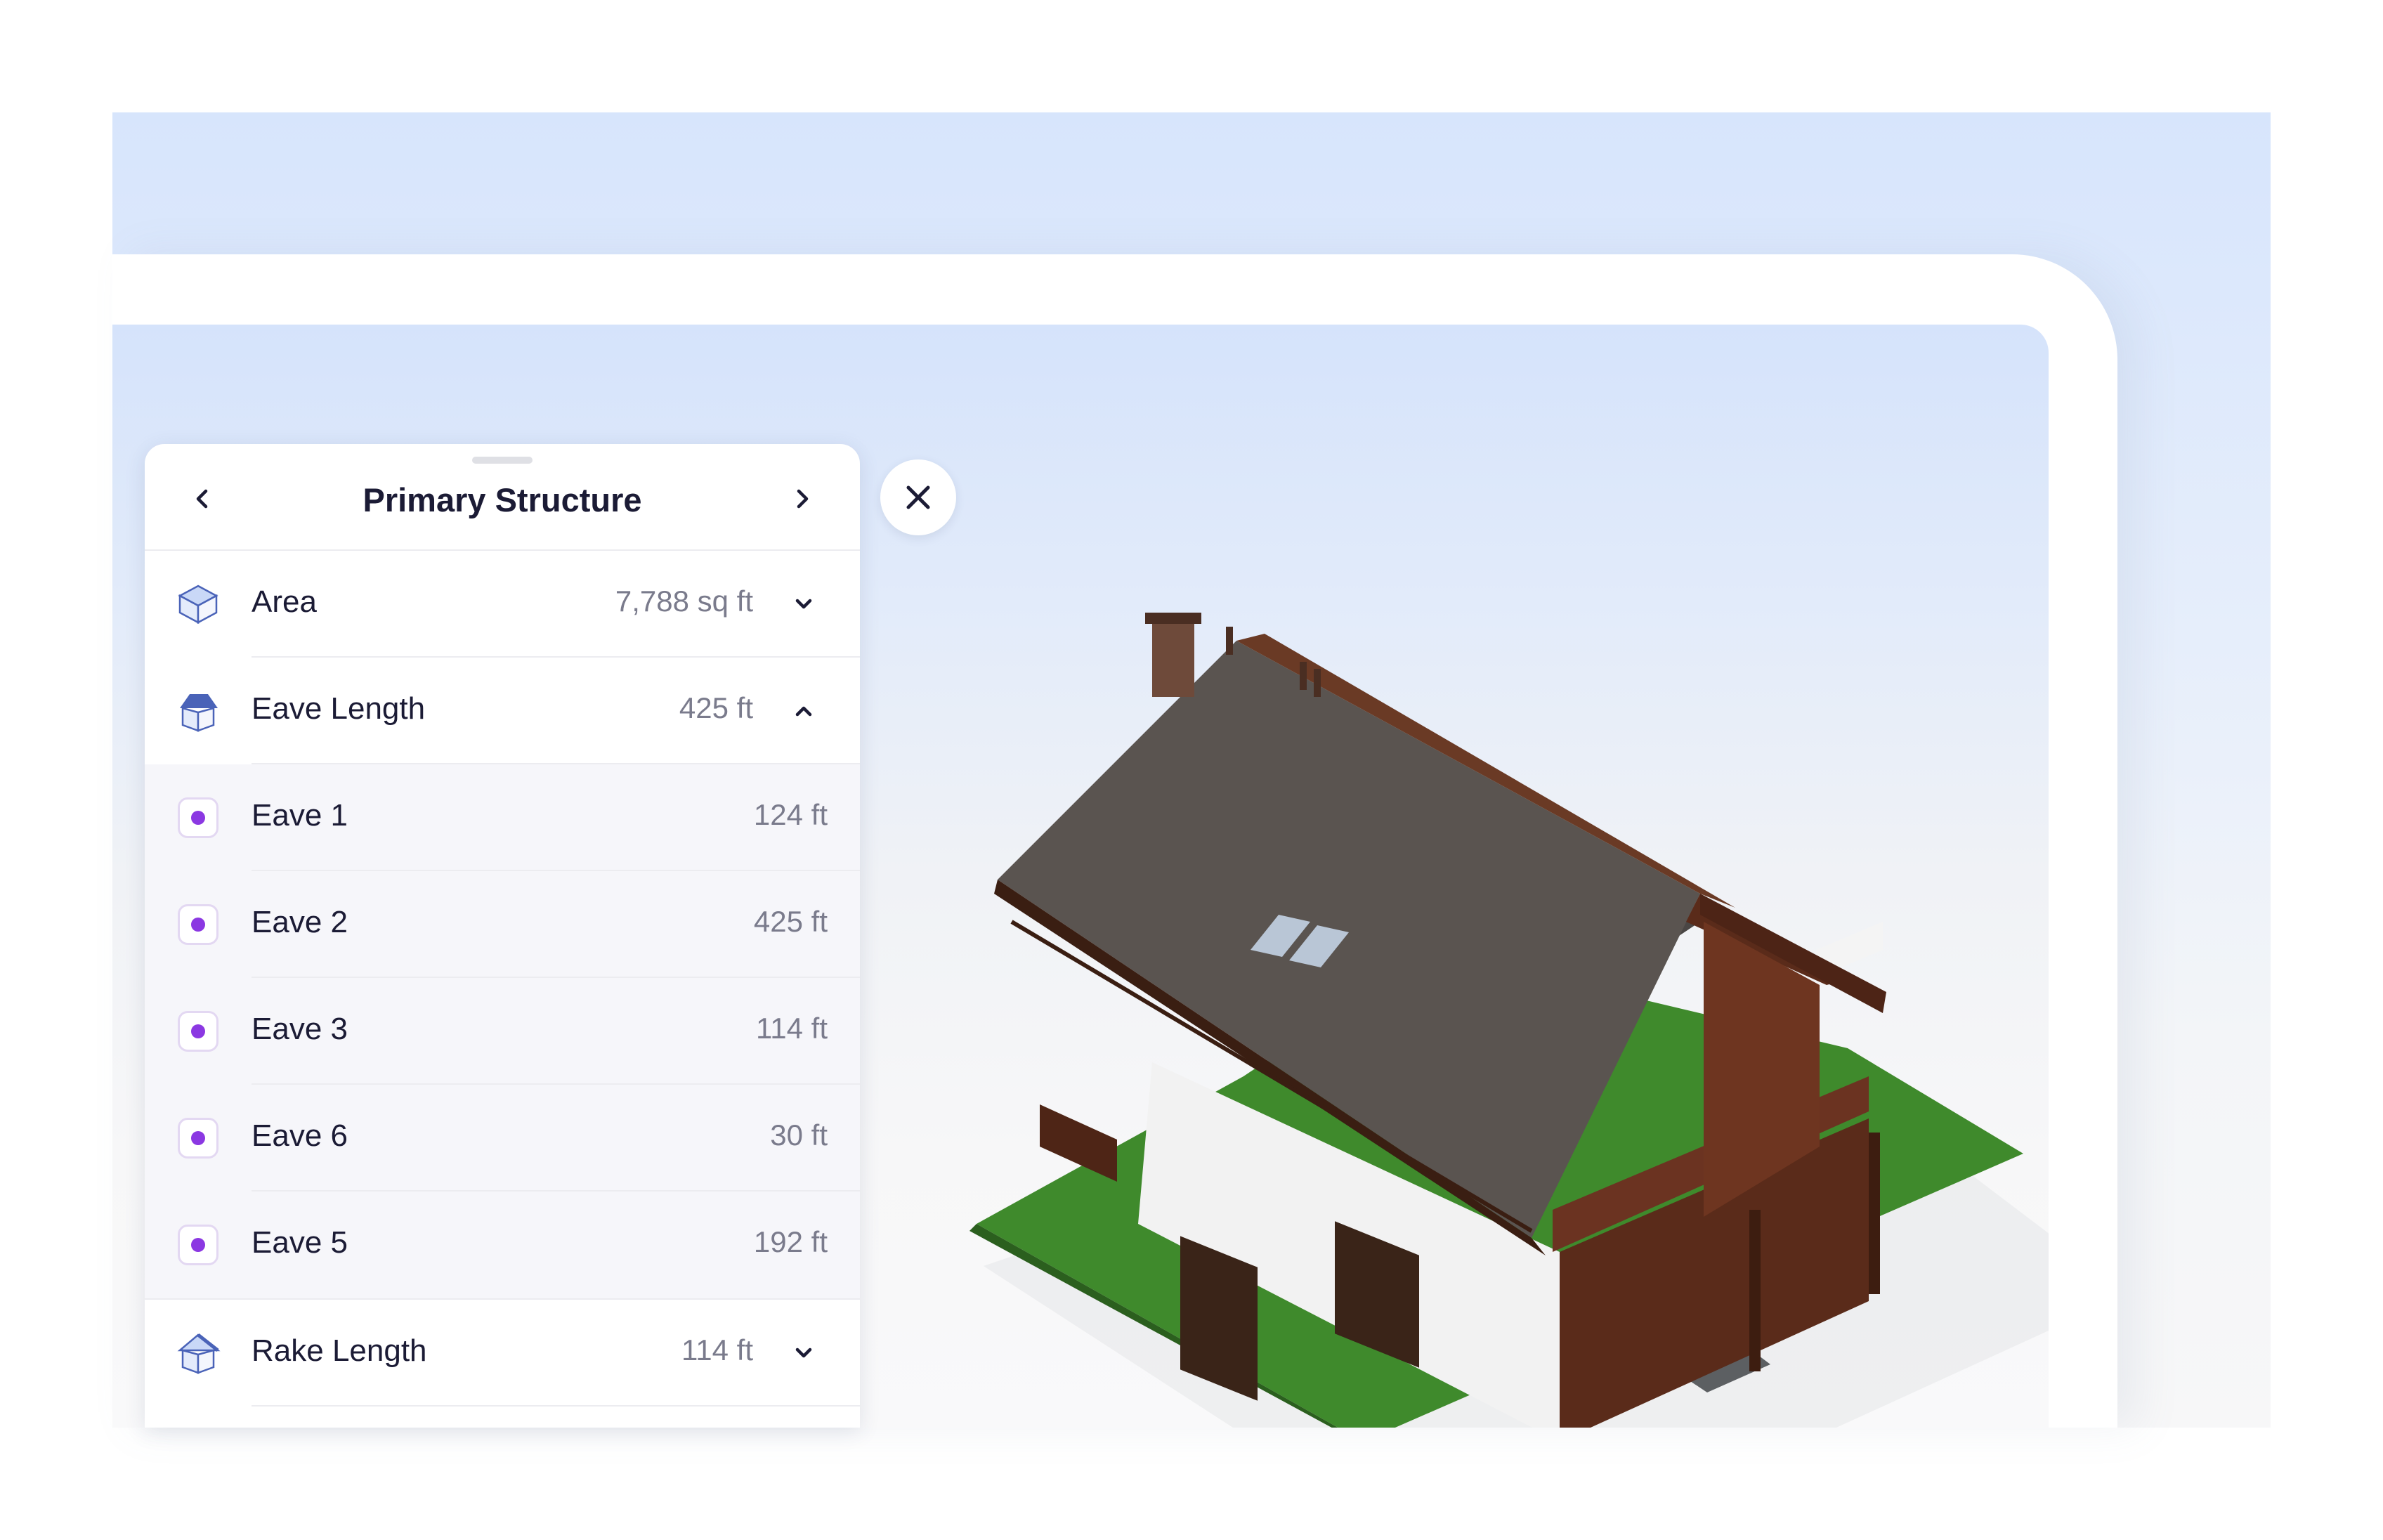  I want to click on row-label: Eave Length, so click(339, 708).